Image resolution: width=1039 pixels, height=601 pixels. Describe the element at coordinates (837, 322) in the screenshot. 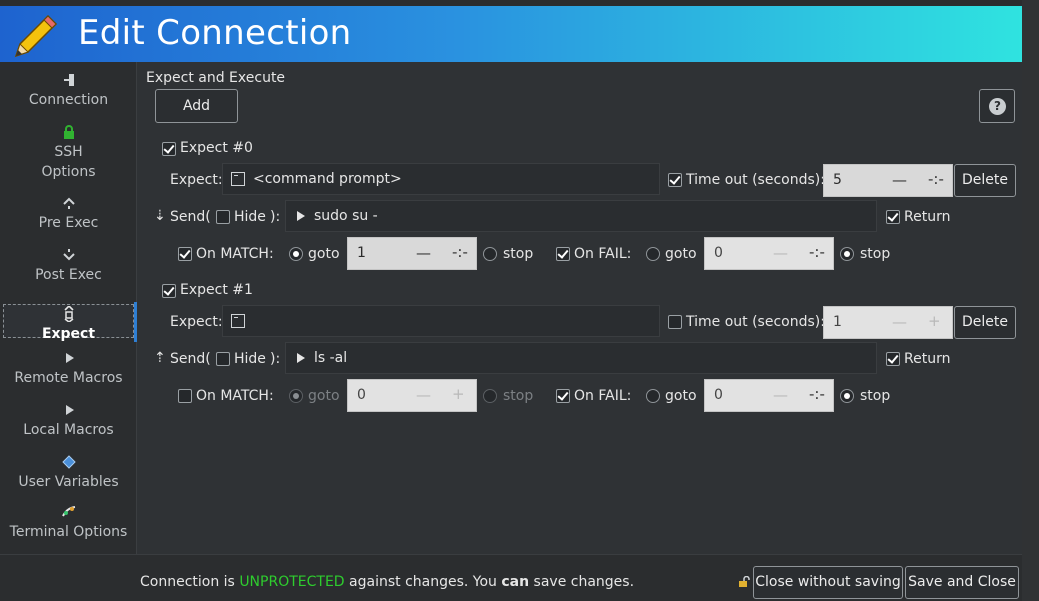

I see `expect-1-timeout-value: 1` at that location.